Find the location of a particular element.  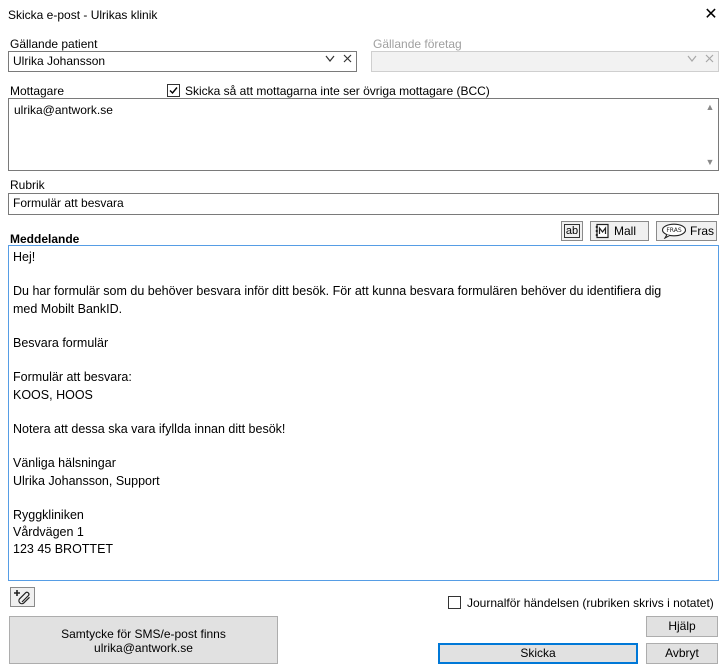

attach-button is located at coordinates (22, 597).